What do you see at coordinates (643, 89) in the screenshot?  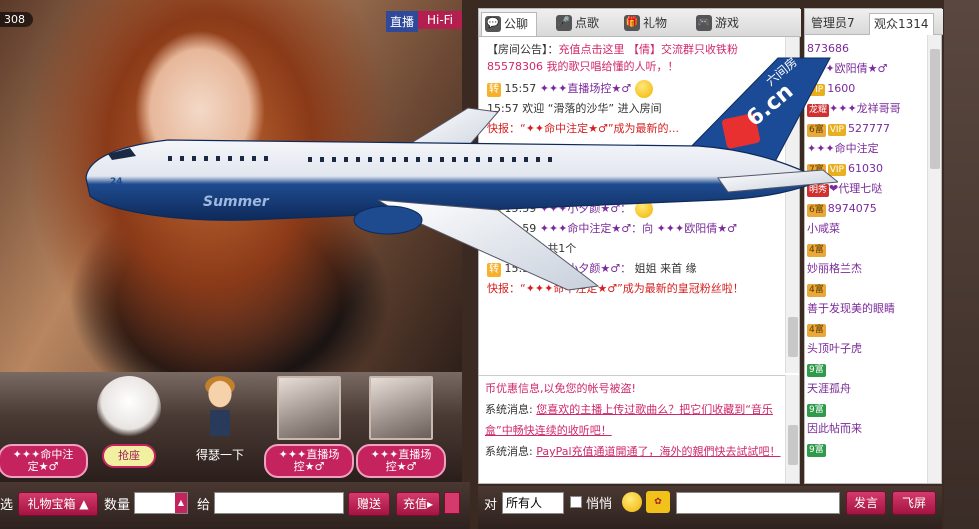 I see `smiley-icon` at bounding box center [643, 89].